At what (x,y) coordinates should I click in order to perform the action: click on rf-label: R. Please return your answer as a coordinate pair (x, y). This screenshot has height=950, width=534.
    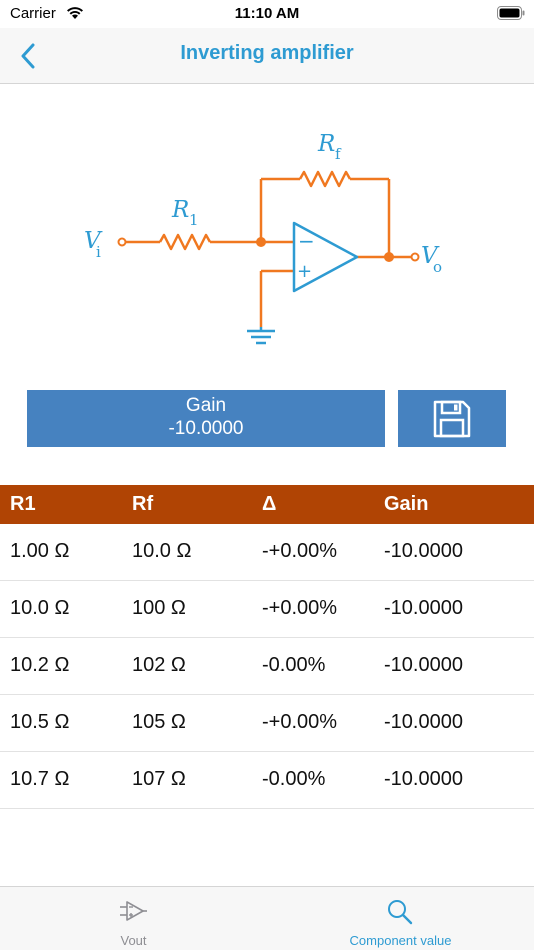
    Looking at the image, I should click on (326, 144).